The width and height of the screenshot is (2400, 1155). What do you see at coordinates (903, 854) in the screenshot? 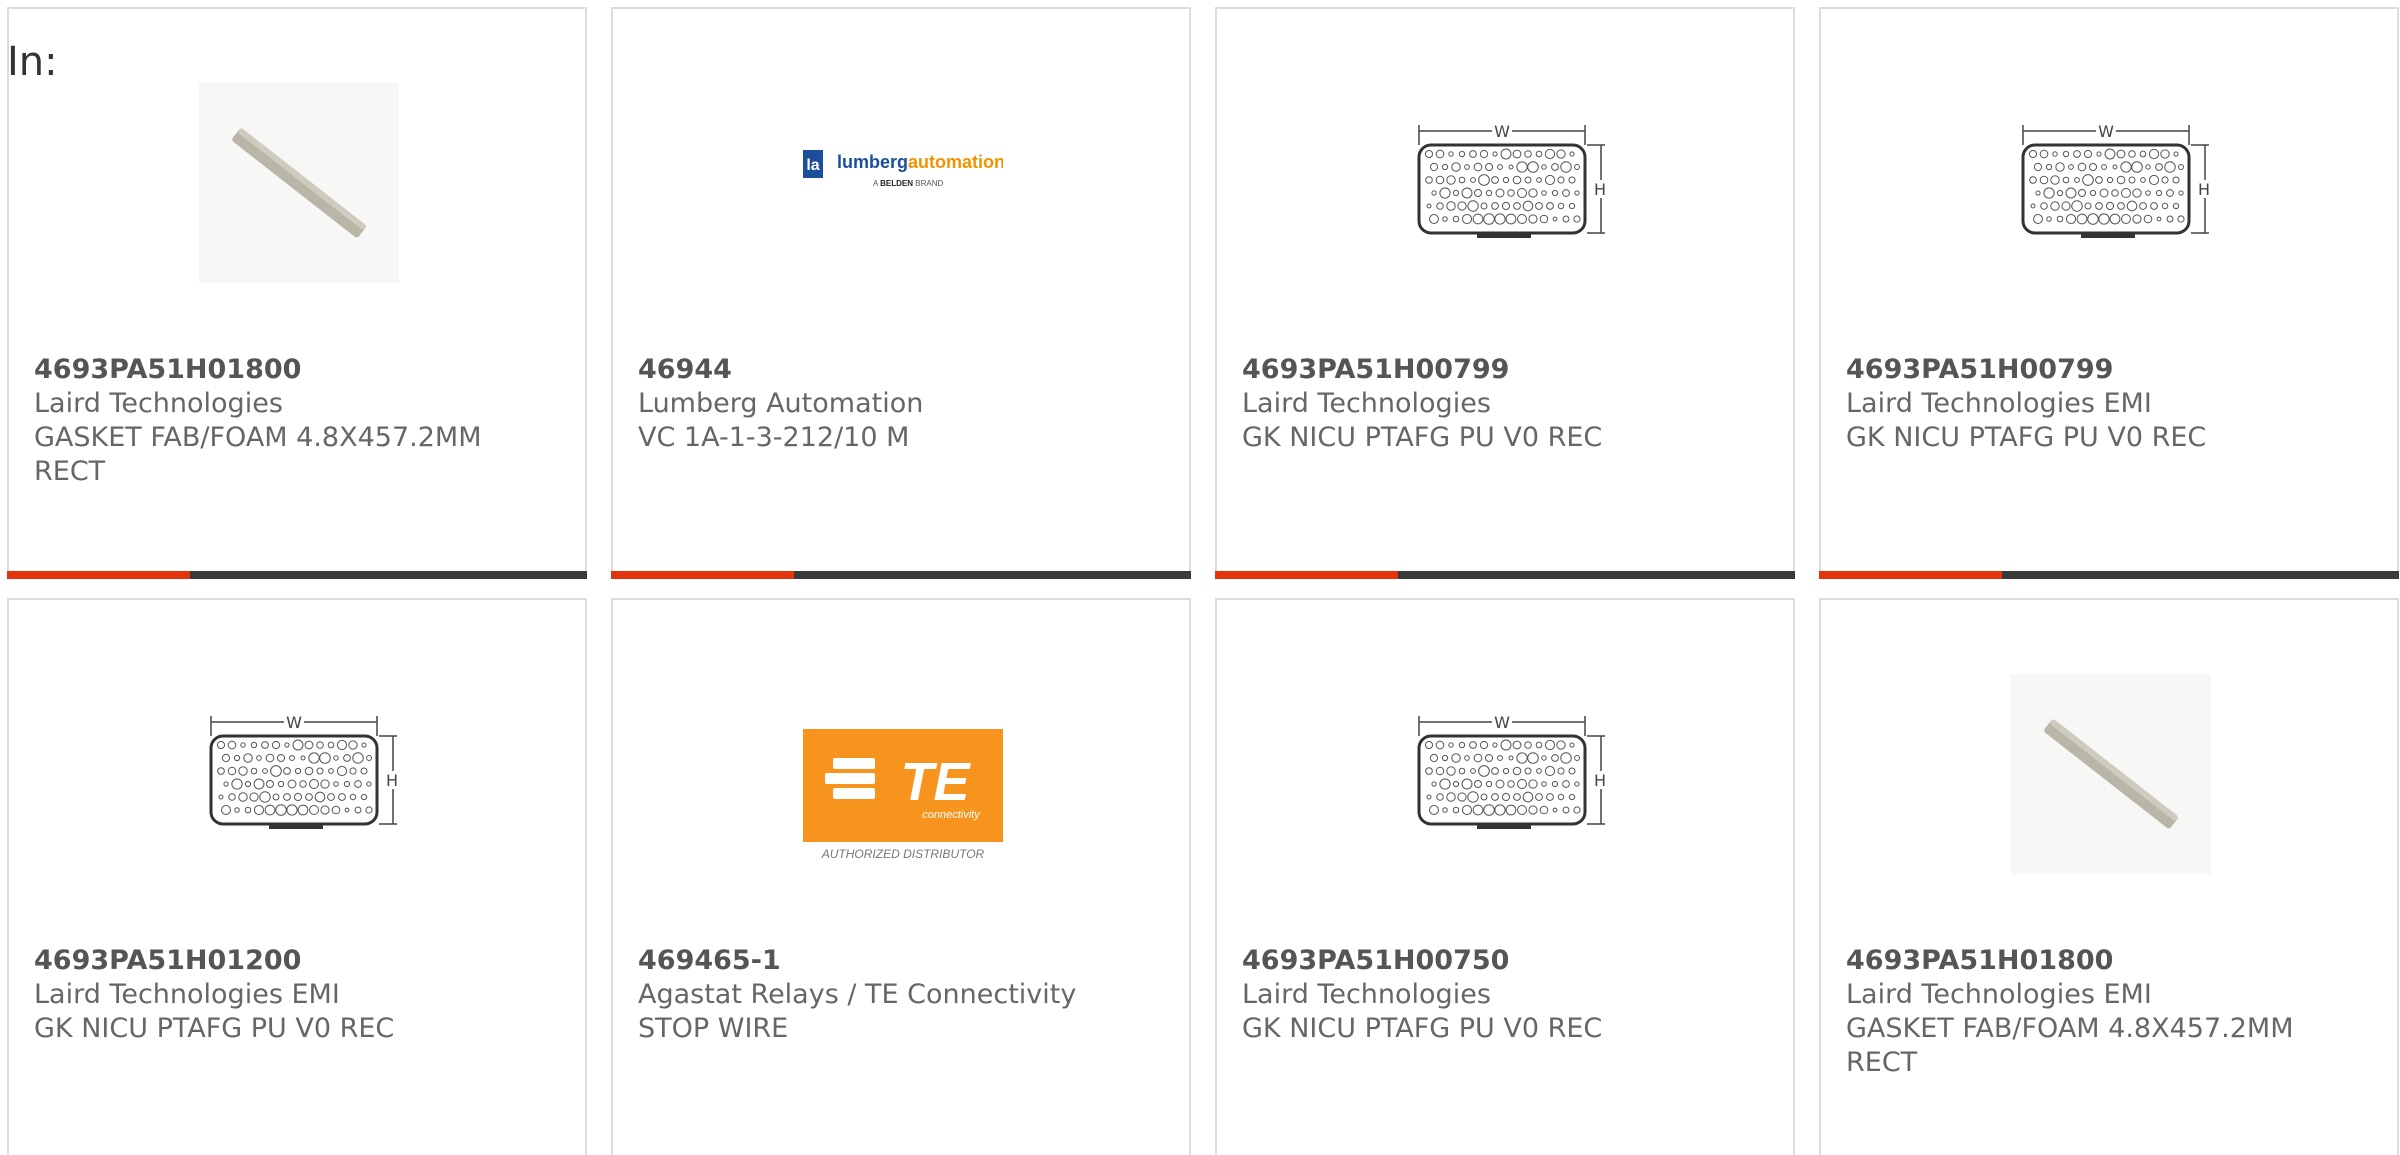
I see `te-logo-caption: AUTHORIZED DISTRIBUTOR` at bounding box center [903, 854].